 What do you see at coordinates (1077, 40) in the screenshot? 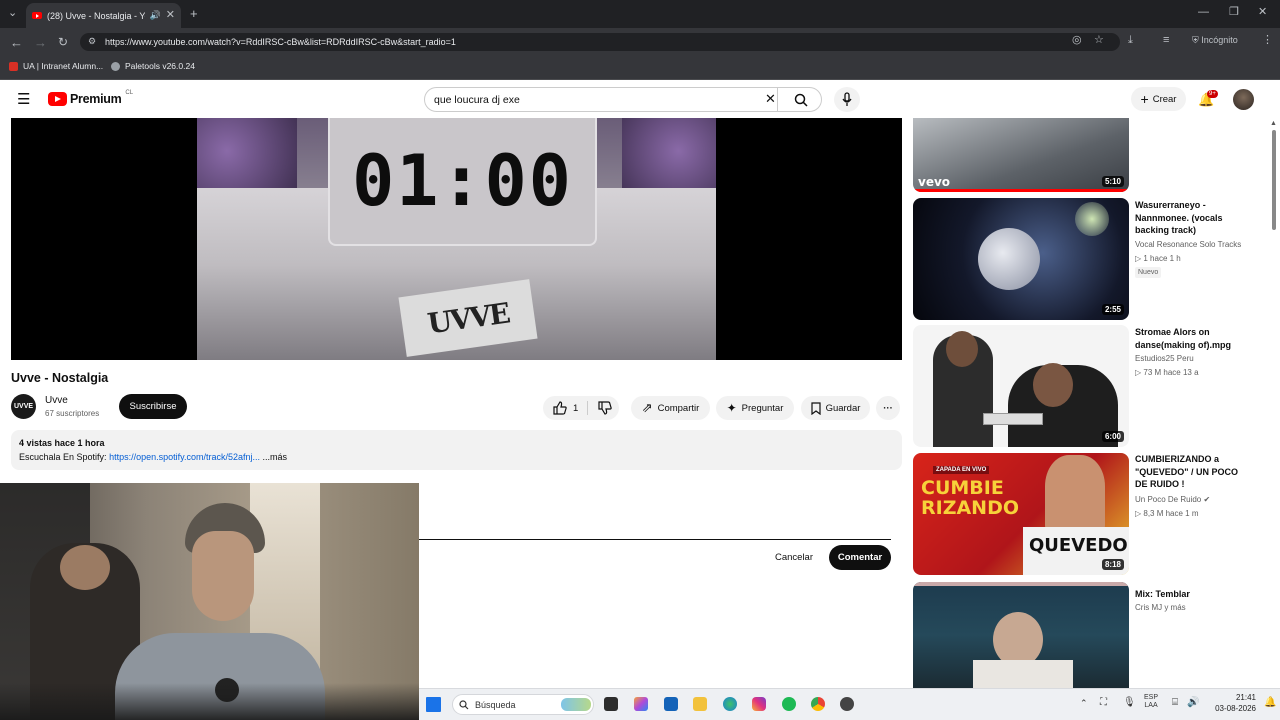
I see `eye-off-icon: ◎` at bounding box center [1077, 40].